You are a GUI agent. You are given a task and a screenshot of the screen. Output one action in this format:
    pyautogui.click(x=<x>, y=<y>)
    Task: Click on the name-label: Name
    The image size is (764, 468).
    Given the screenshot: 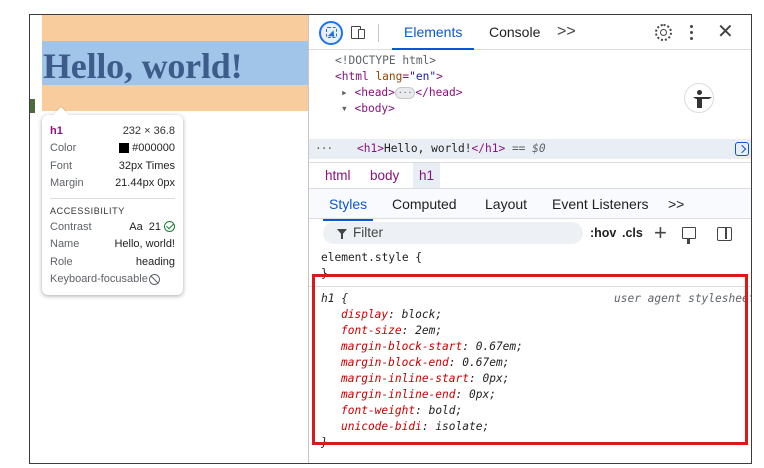 What is the action you would take?
    pyautogui.click(x=65, y=244)
    